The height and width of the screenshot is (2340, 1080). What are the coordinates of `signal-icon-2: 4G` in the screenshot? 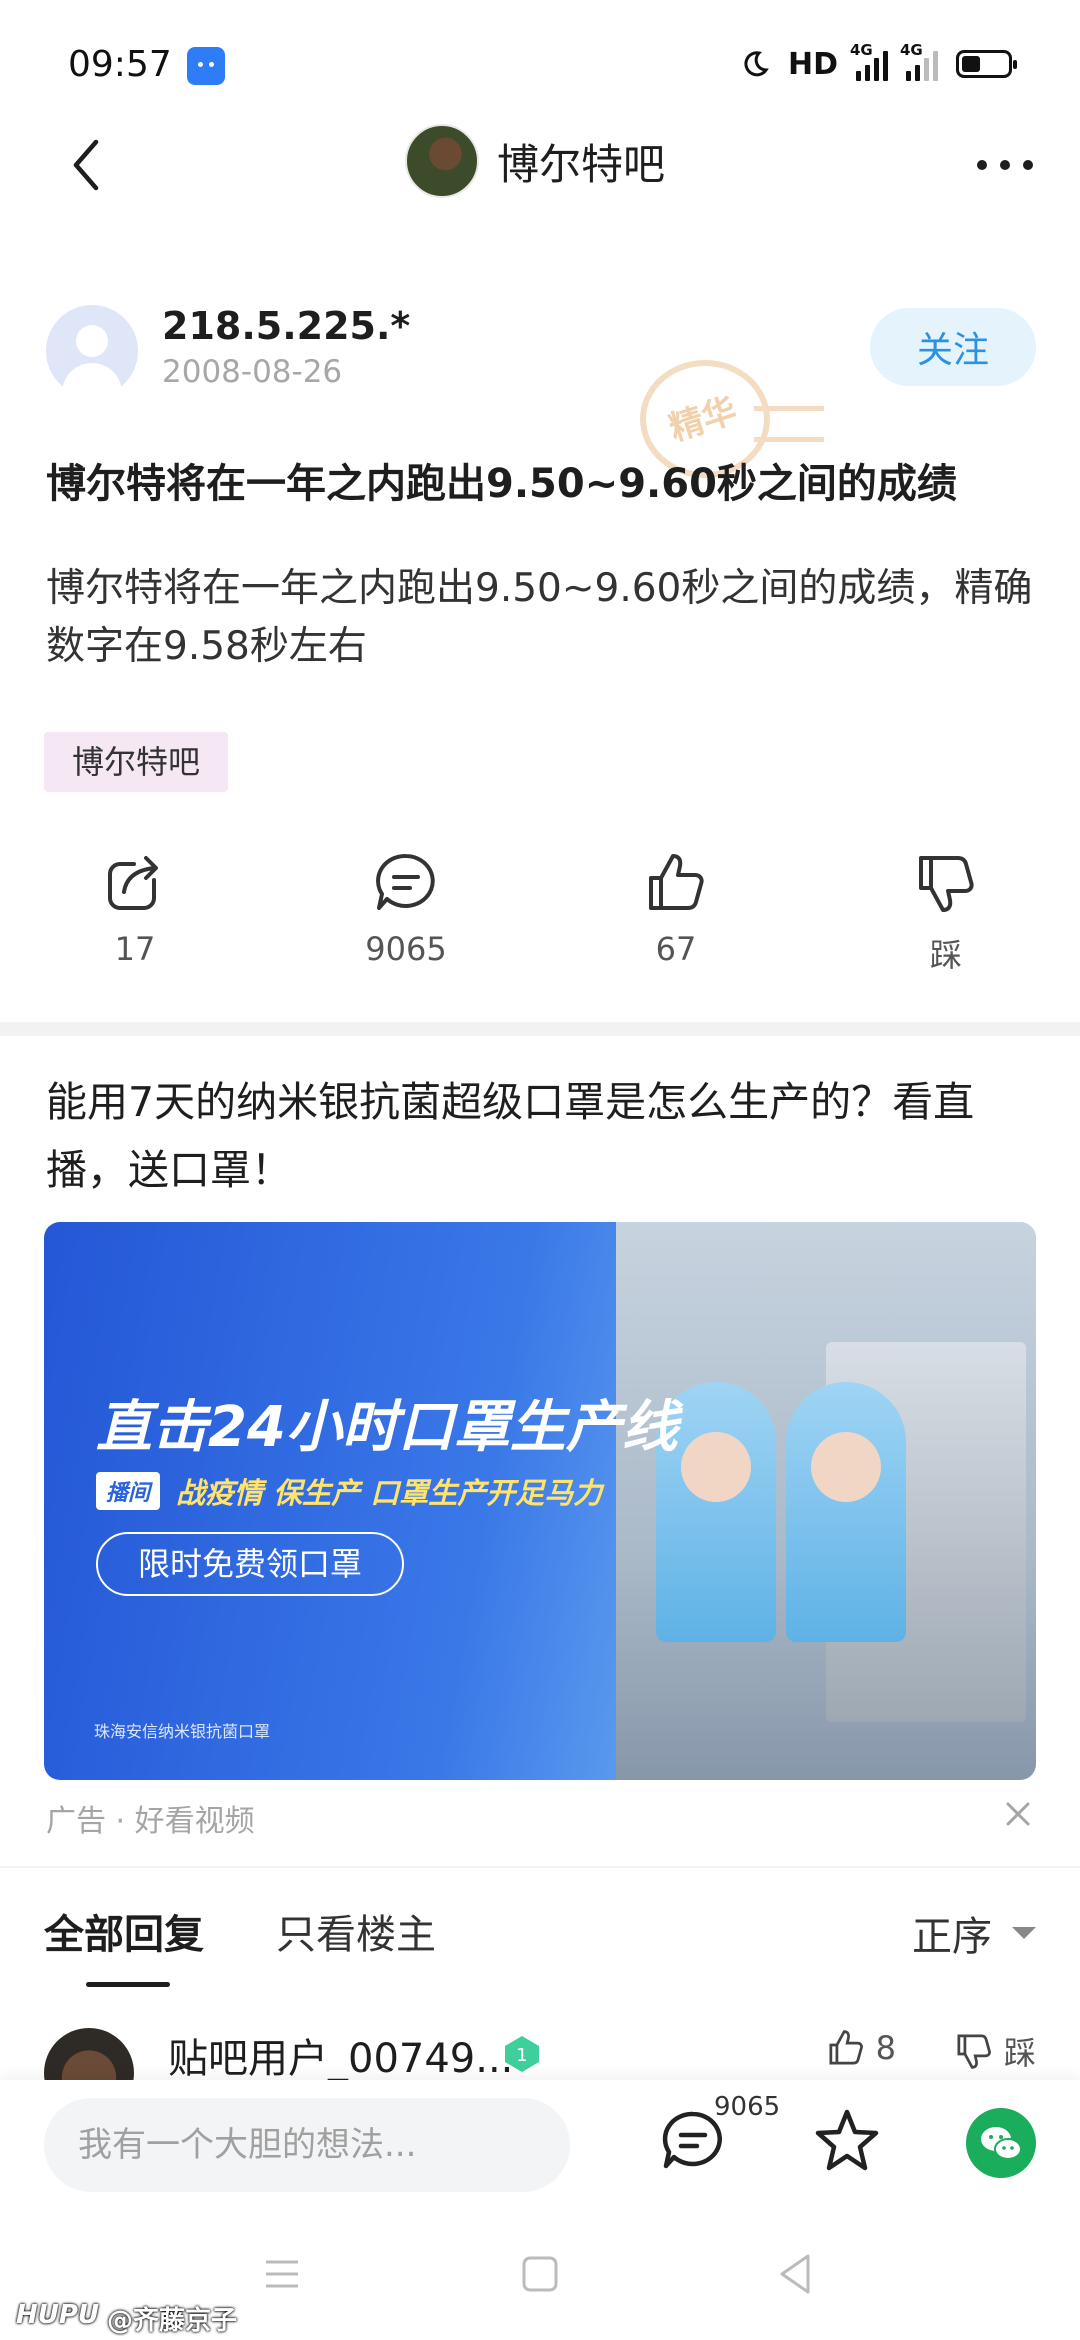 It's located at (919, 61).